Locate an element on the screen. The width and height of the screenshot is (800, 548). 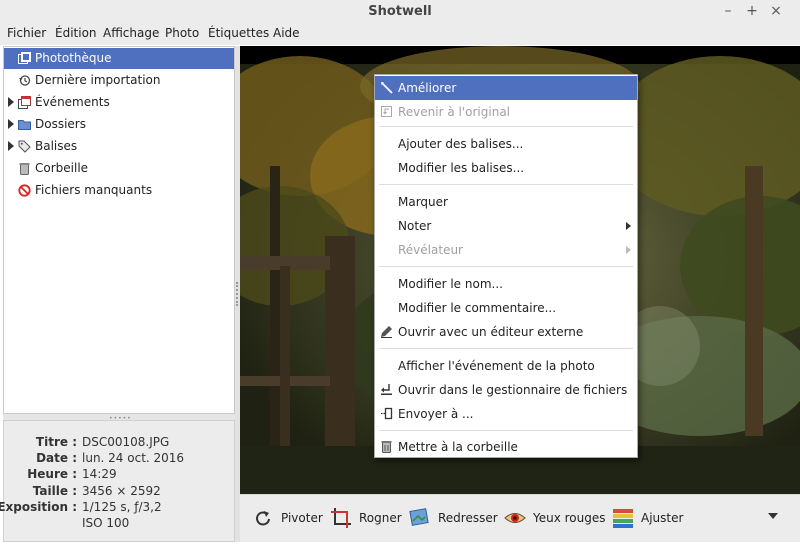
menu-item-rate: Noter is located at coordinates (506, 226).